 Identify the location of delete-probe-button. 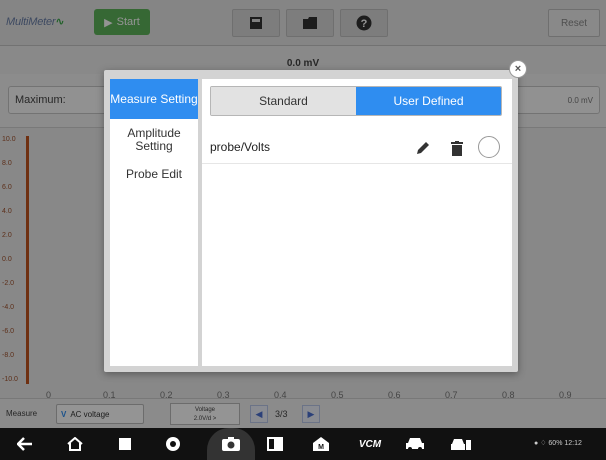
(457, 148).